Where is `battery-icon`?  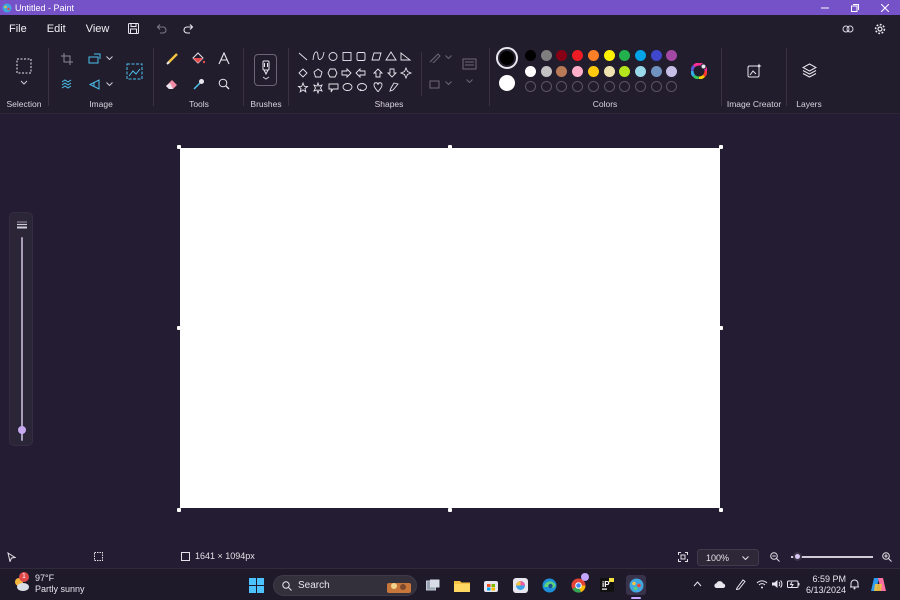 battery-icon is located at coordinates (793, 584).